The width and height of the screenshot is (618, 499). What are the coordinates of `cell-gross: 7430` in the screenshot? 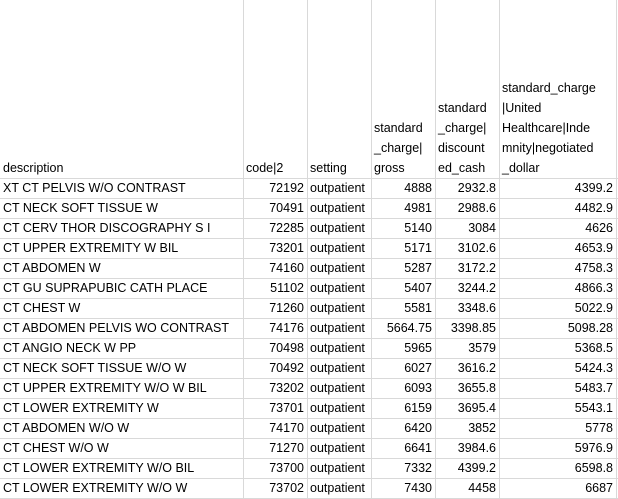 It's located at (403, 488).